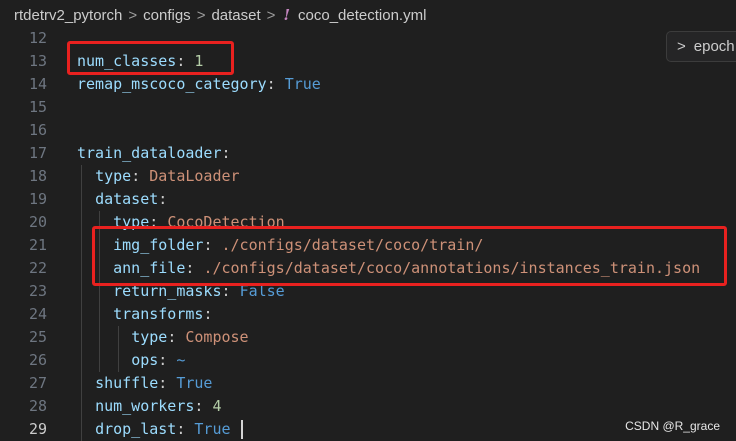 The image size is (736, 441). I want to click on sticky-scroll-widget: > epoch, so click(701, 46).